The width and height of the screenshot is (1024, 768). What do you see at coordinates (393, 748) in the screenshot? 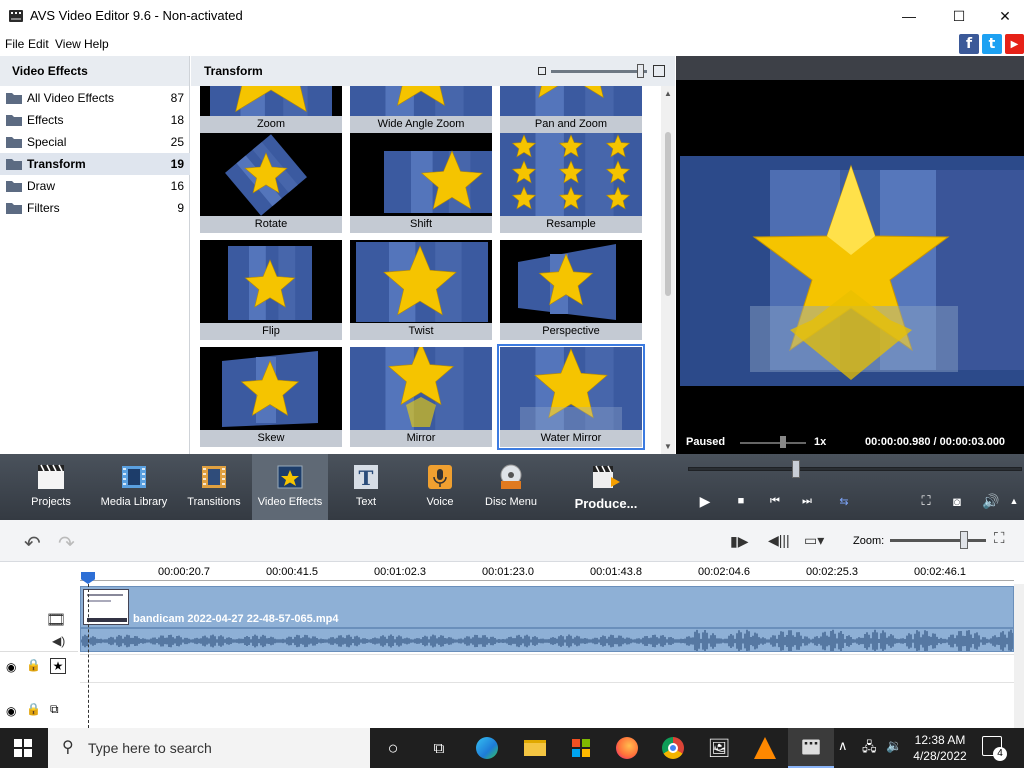
I see `cortana-icon: ○` at bounding box center [393, 748].